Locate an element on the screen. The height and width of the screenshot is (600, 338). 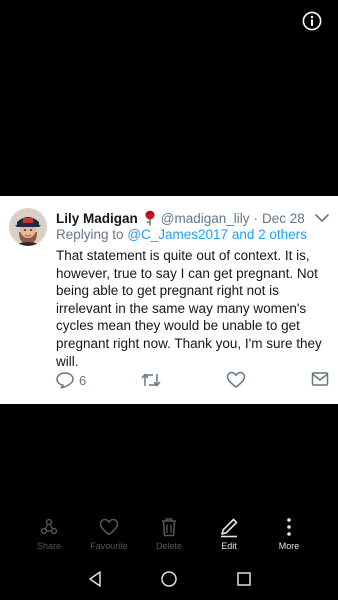
trash-icon is located at coordinates (169, 527).